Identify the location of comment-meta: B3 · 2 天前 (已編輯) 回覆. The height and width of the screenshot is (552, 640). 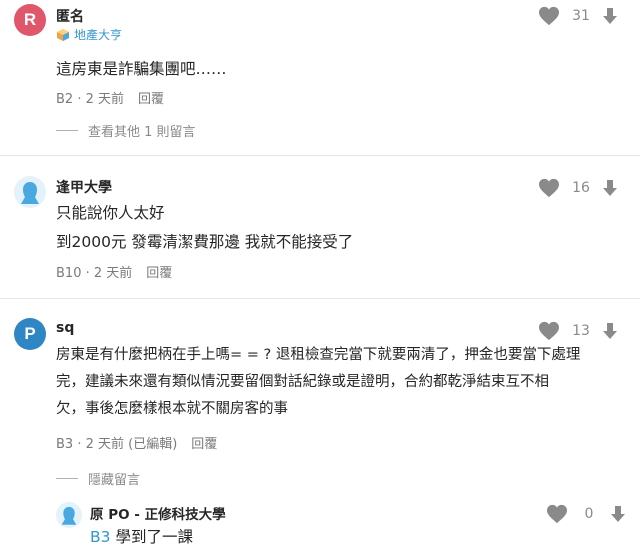
(136, 442).